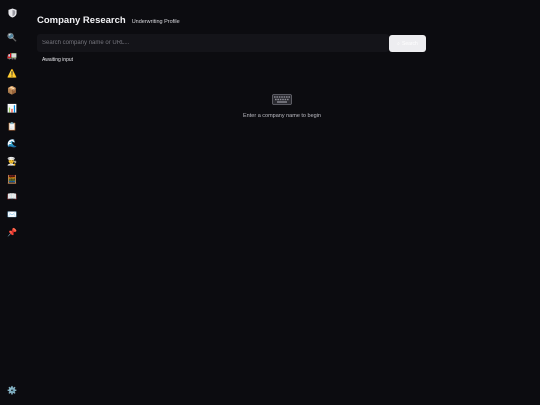  Describe the element at coordinates (81, 20) in the screenshot. I see `page-title: Company Research` at that location.